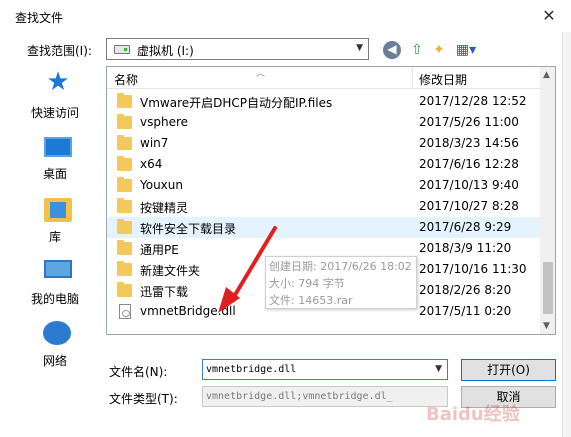 The width and height of the screenshot is (571, 437). I want to click on file-date: 2017/5/11 0:20, so click(465, 311).